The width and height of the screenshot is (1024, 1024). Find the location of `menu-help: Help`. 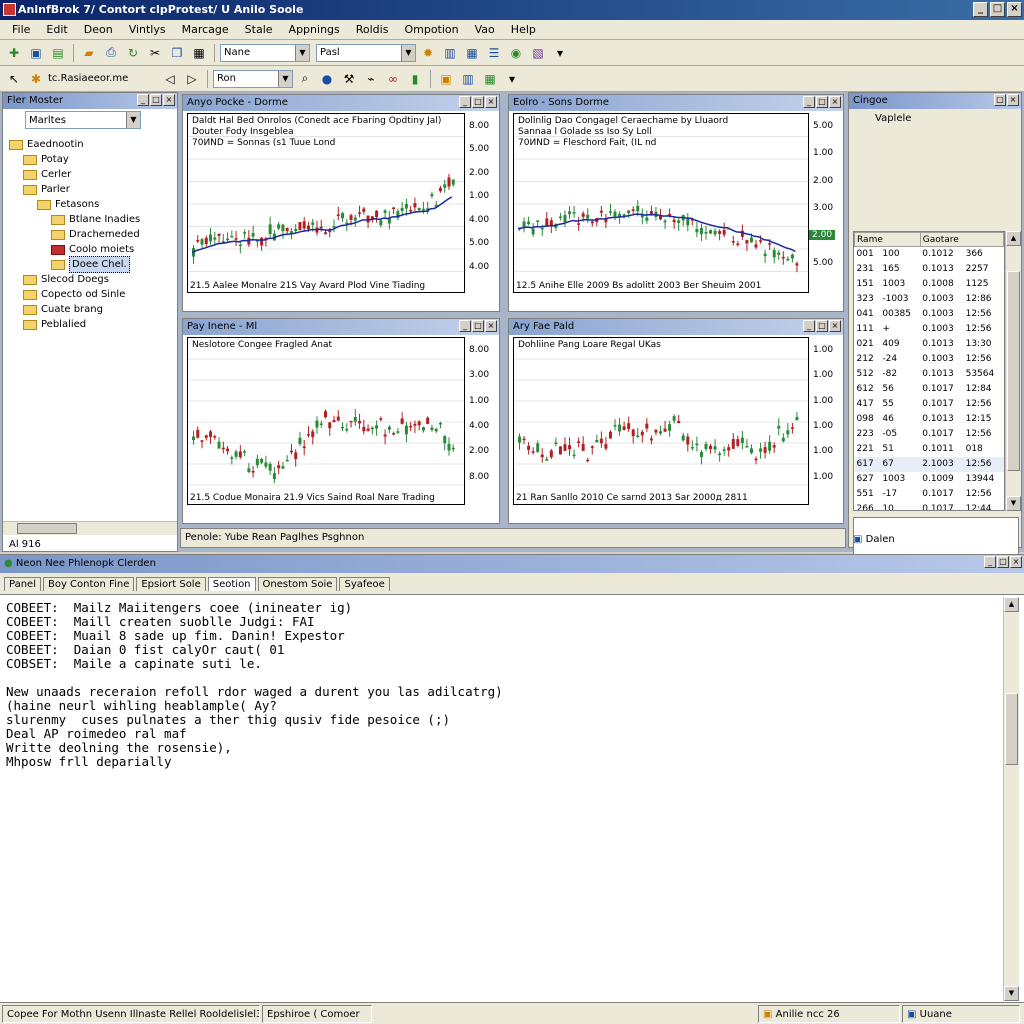

menu-help: Help is located at coordinates (523, 30).